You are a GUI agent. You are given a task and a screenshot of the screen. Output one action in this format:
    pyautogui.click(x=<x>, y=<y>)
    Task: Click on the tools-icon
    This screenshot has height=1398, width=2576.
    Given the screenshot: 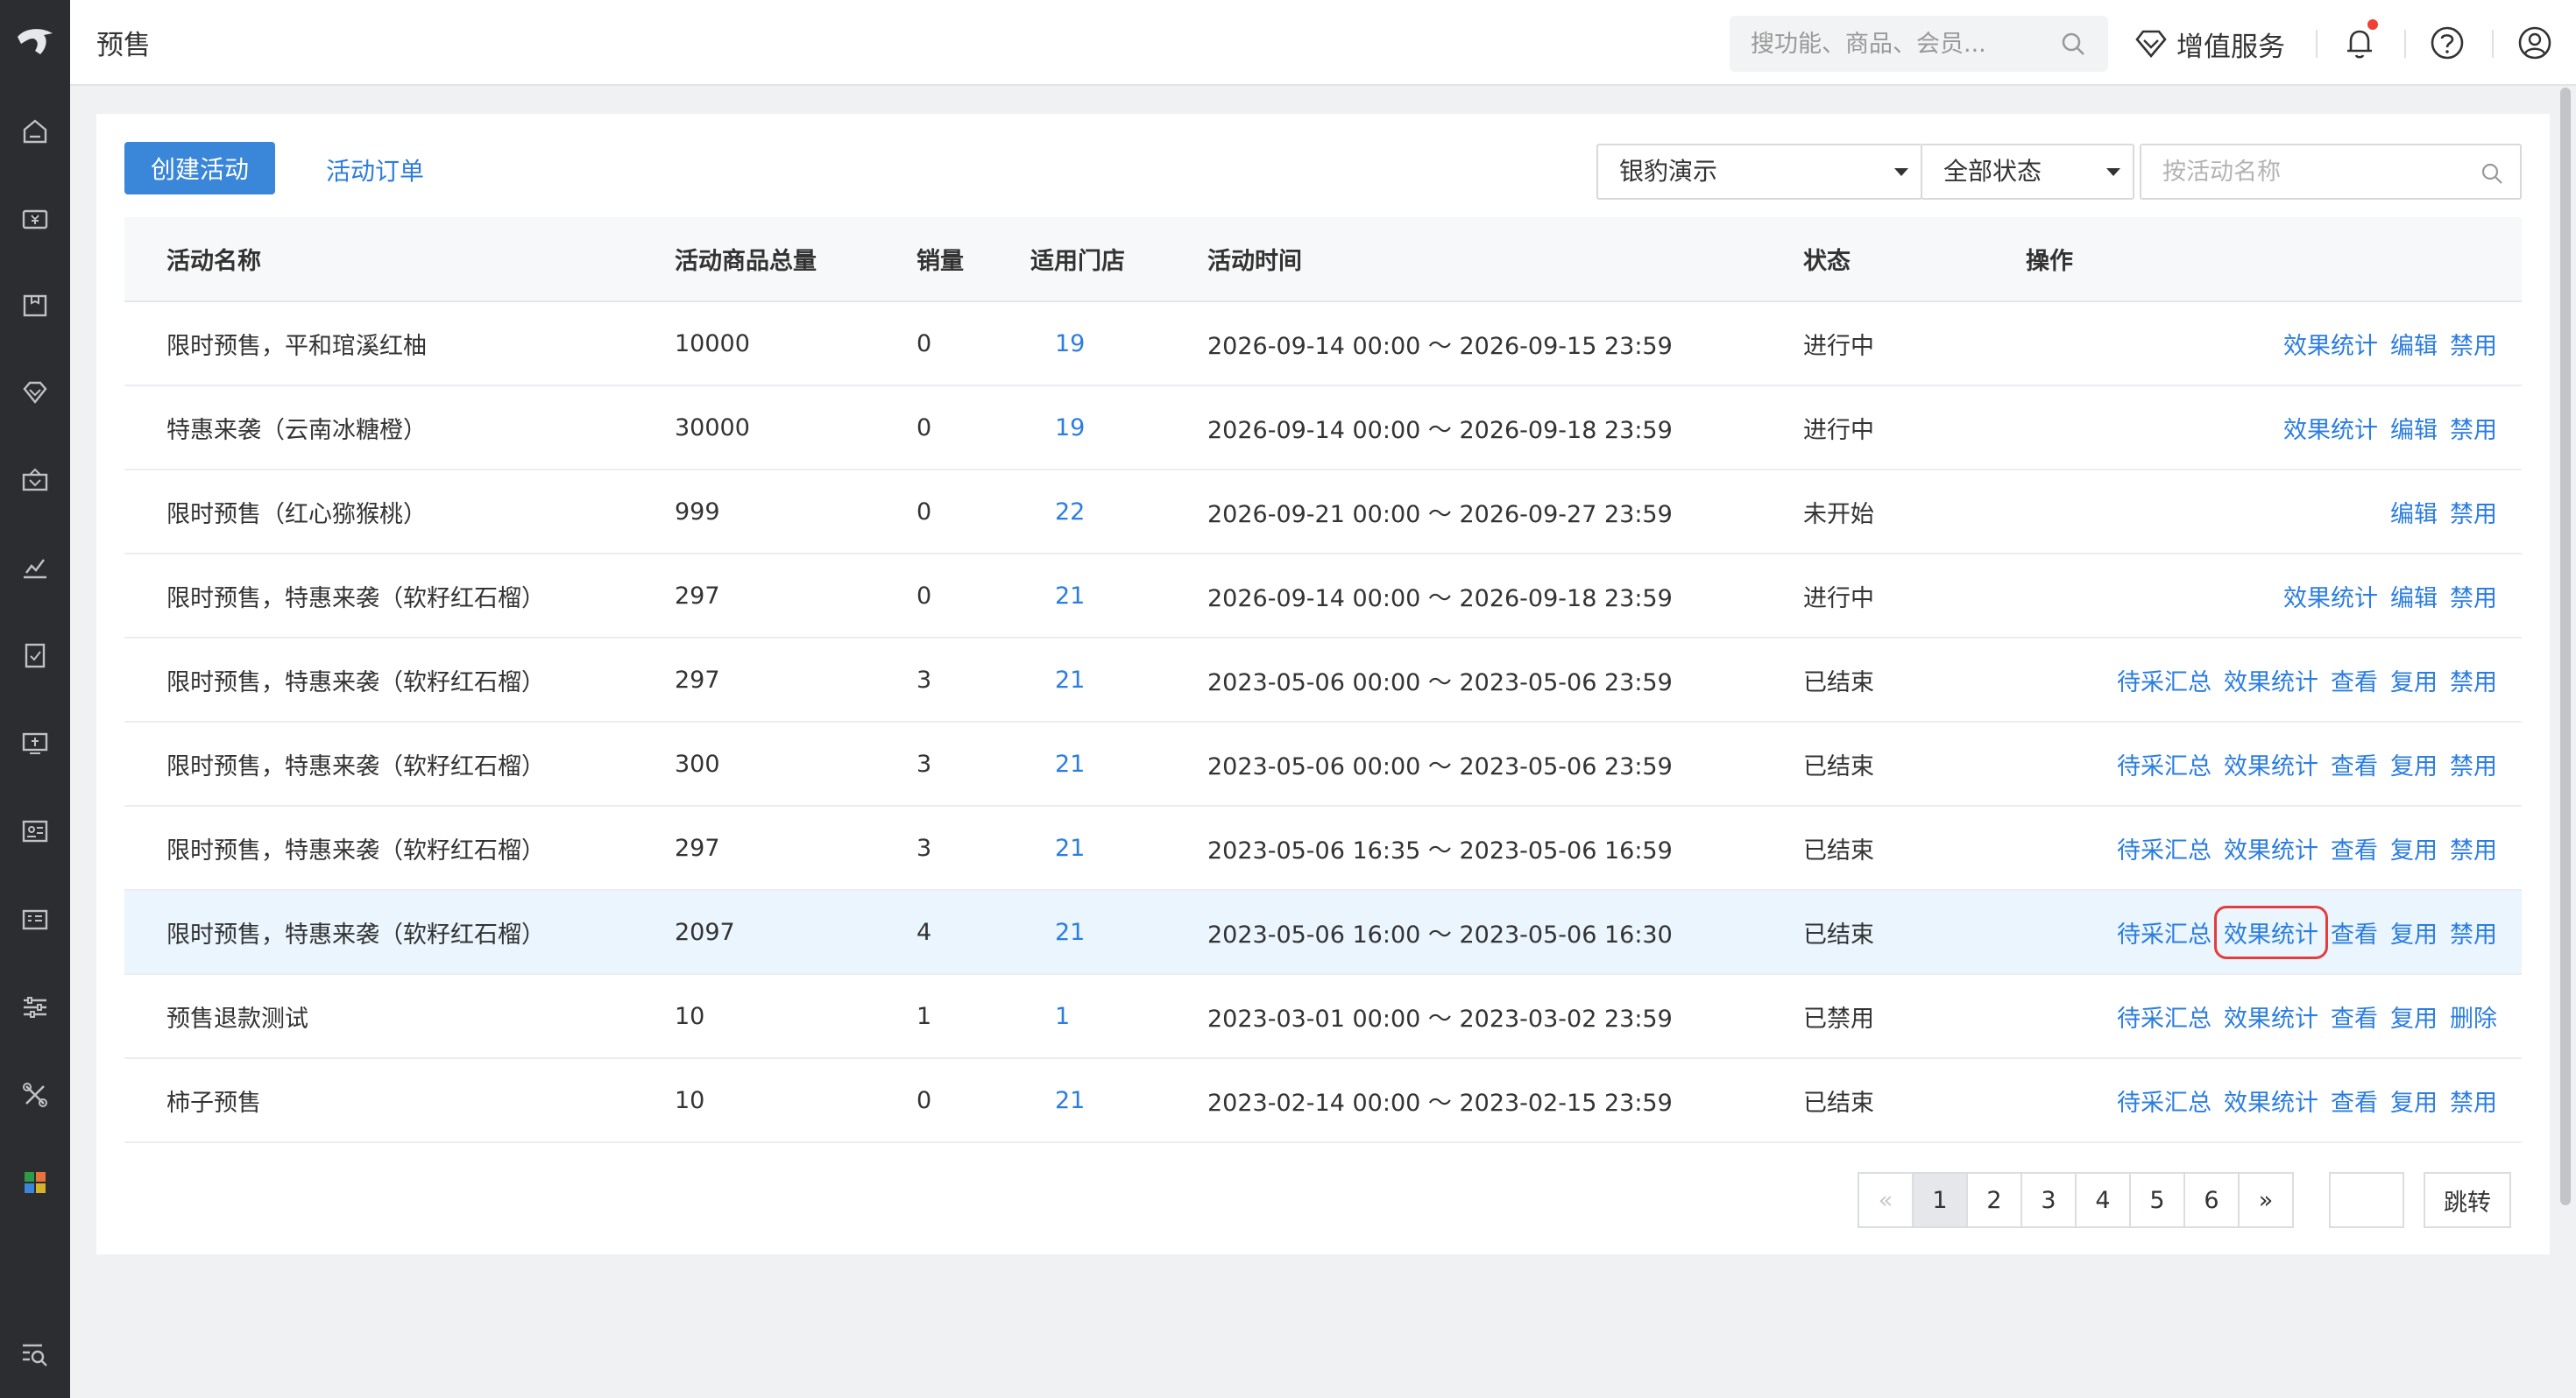 What is the action you would take?
    pyautogui.click(x=35, y=1095)
    